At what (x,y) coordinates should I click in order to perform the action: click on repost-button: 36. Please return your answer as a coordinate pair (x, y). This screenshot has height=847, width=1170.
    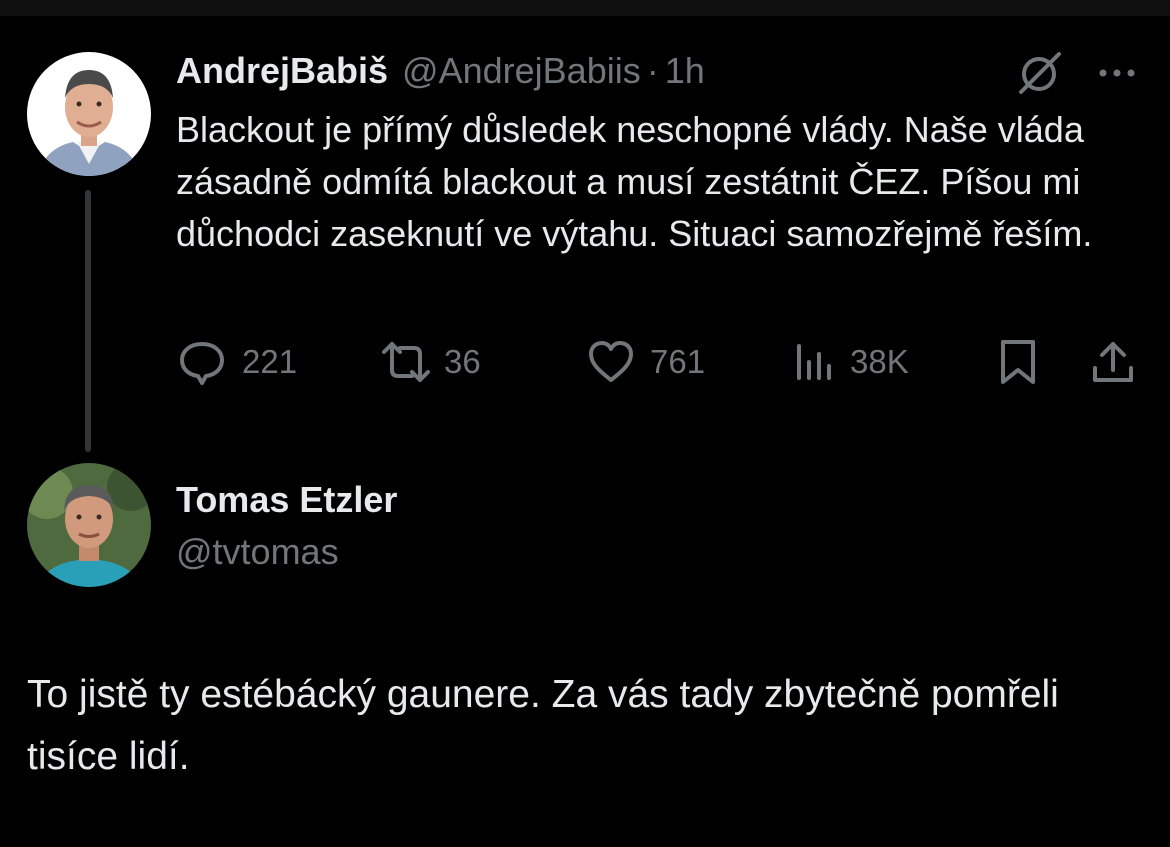
    Looking at the image, I should click on (429, 362).